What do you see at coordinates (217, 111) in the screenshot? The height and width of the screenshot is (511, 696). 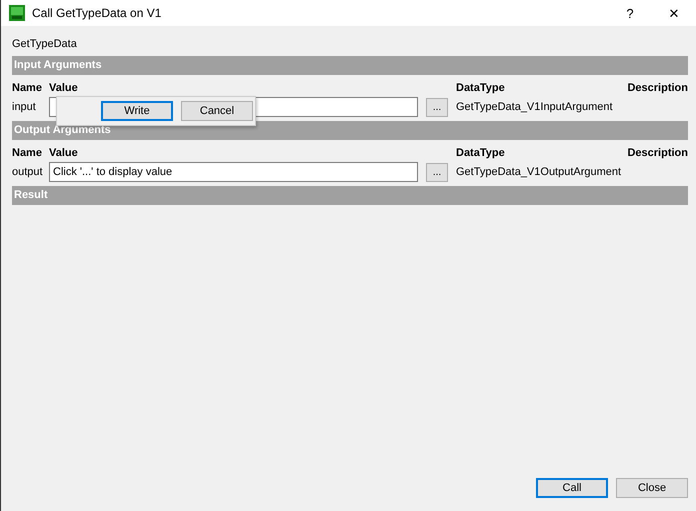 I see `cancel-button: Cancel` at bounding box center [217, 111].